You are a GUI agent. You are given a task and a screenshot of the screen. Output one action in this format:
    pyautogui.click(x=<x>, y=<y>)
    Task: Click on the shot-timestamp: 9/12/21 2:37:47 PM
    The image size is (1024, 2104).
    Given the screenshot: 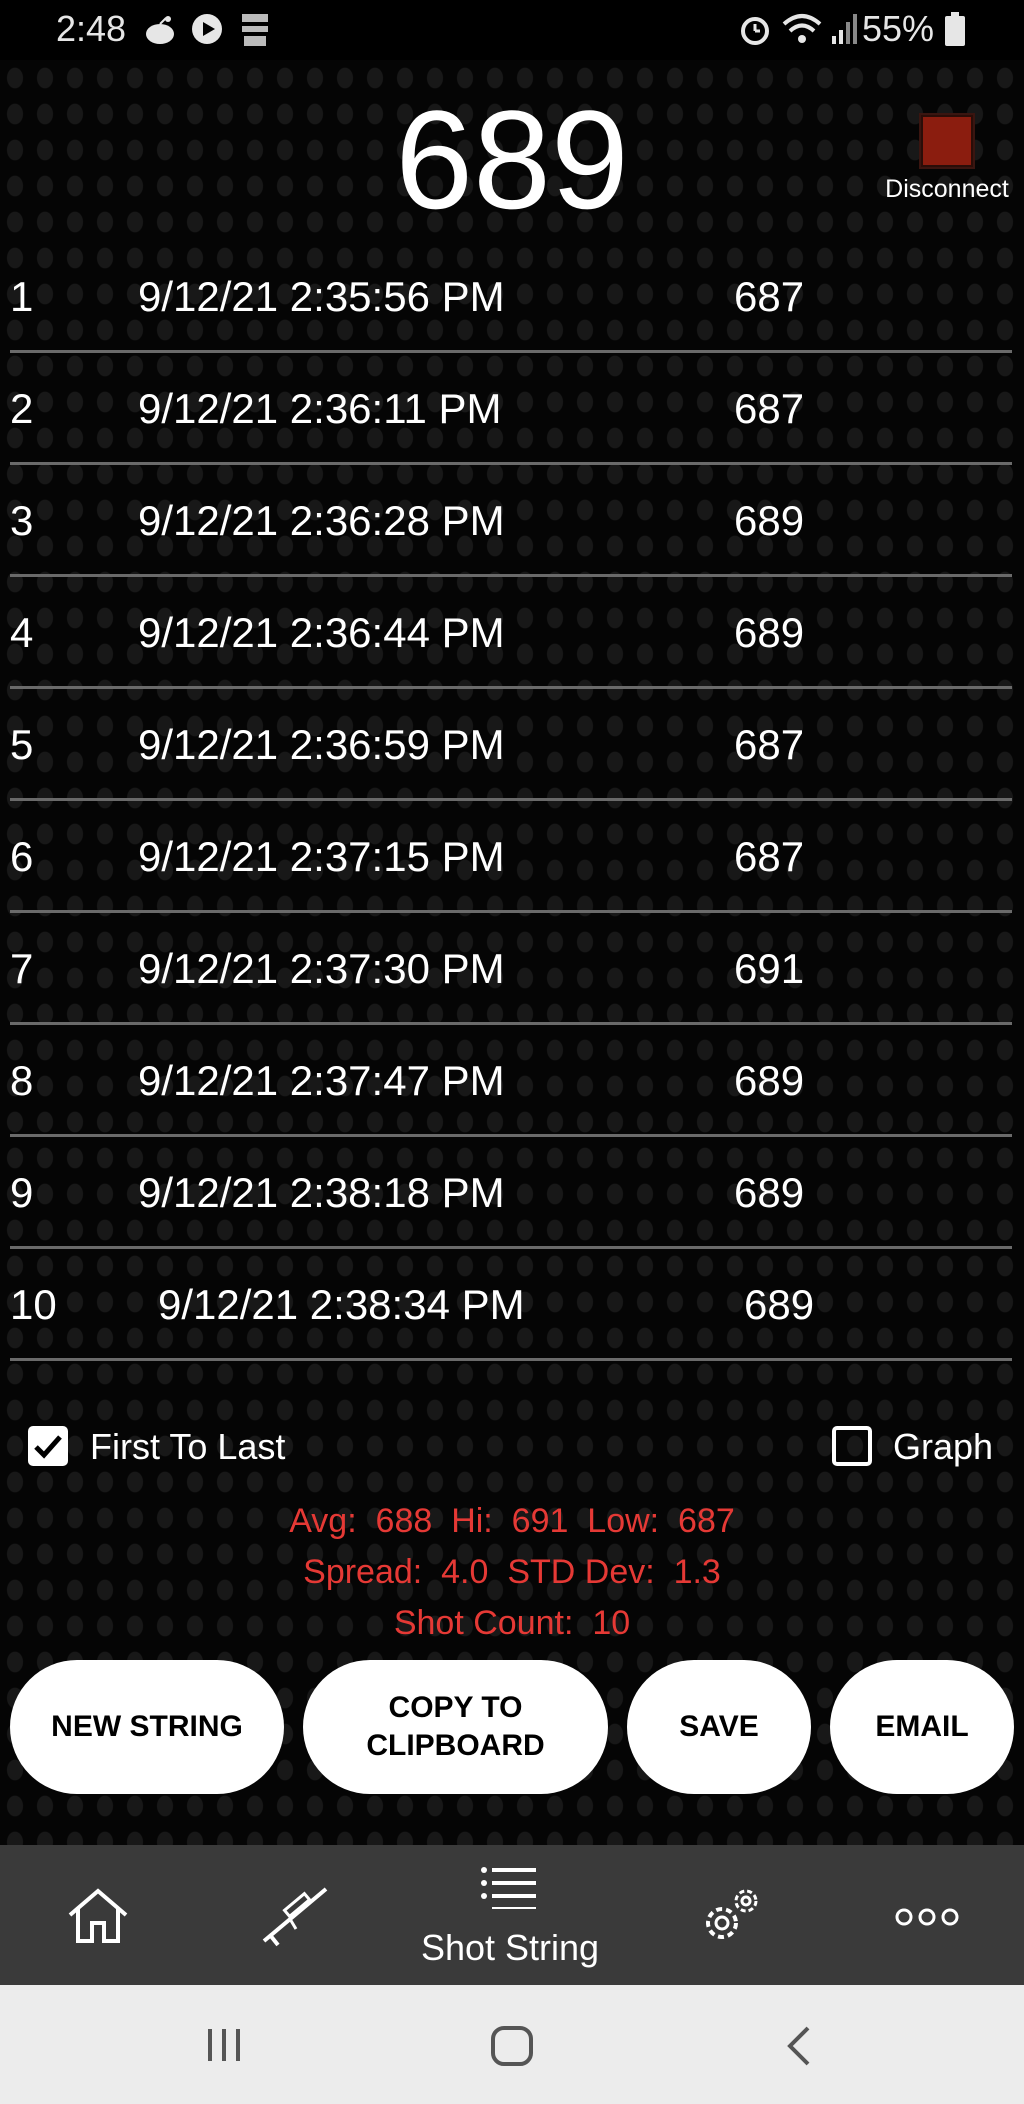 What is the action you would take?
    pyautogui.click(x=321, y=1080)
    